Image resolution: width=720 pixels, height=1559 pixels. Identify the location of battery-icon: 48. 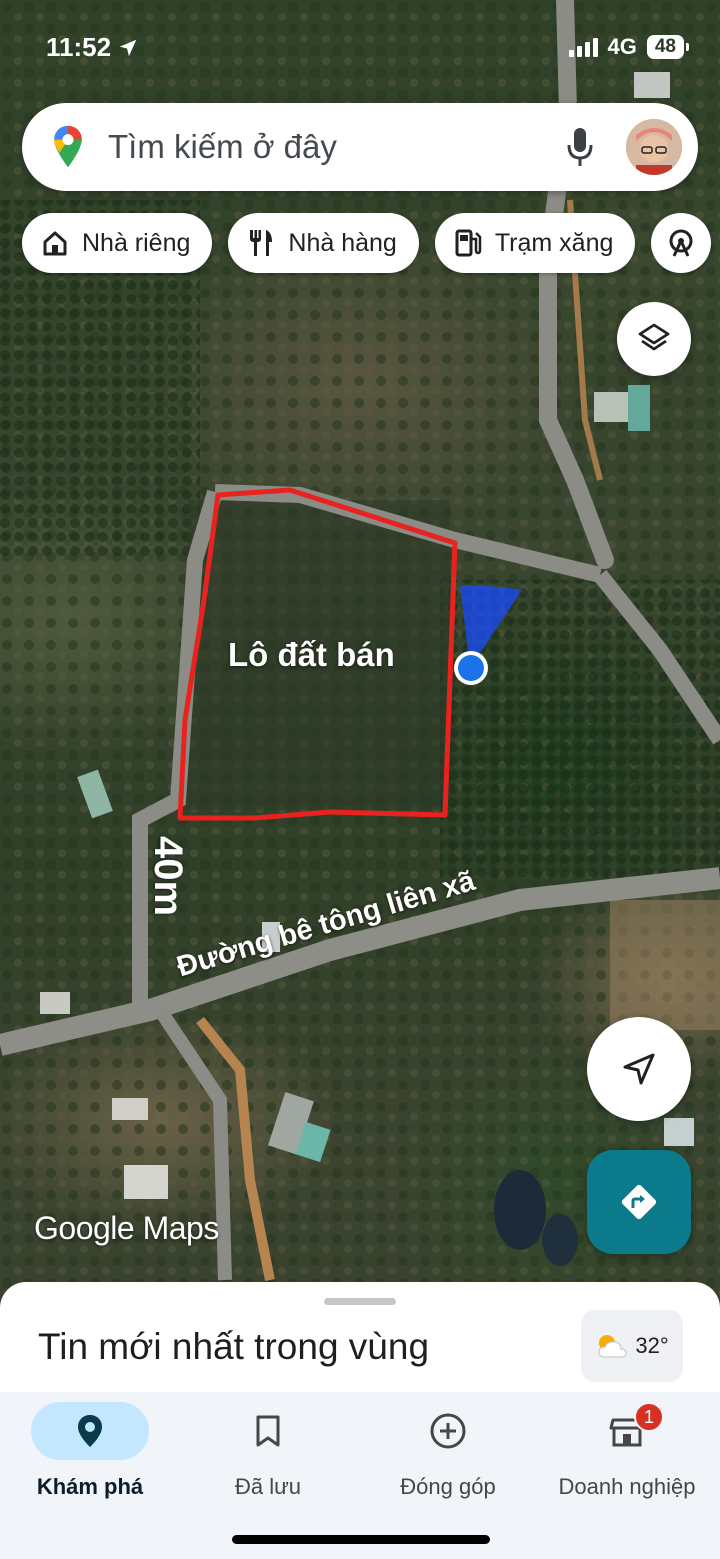
(668, 47).